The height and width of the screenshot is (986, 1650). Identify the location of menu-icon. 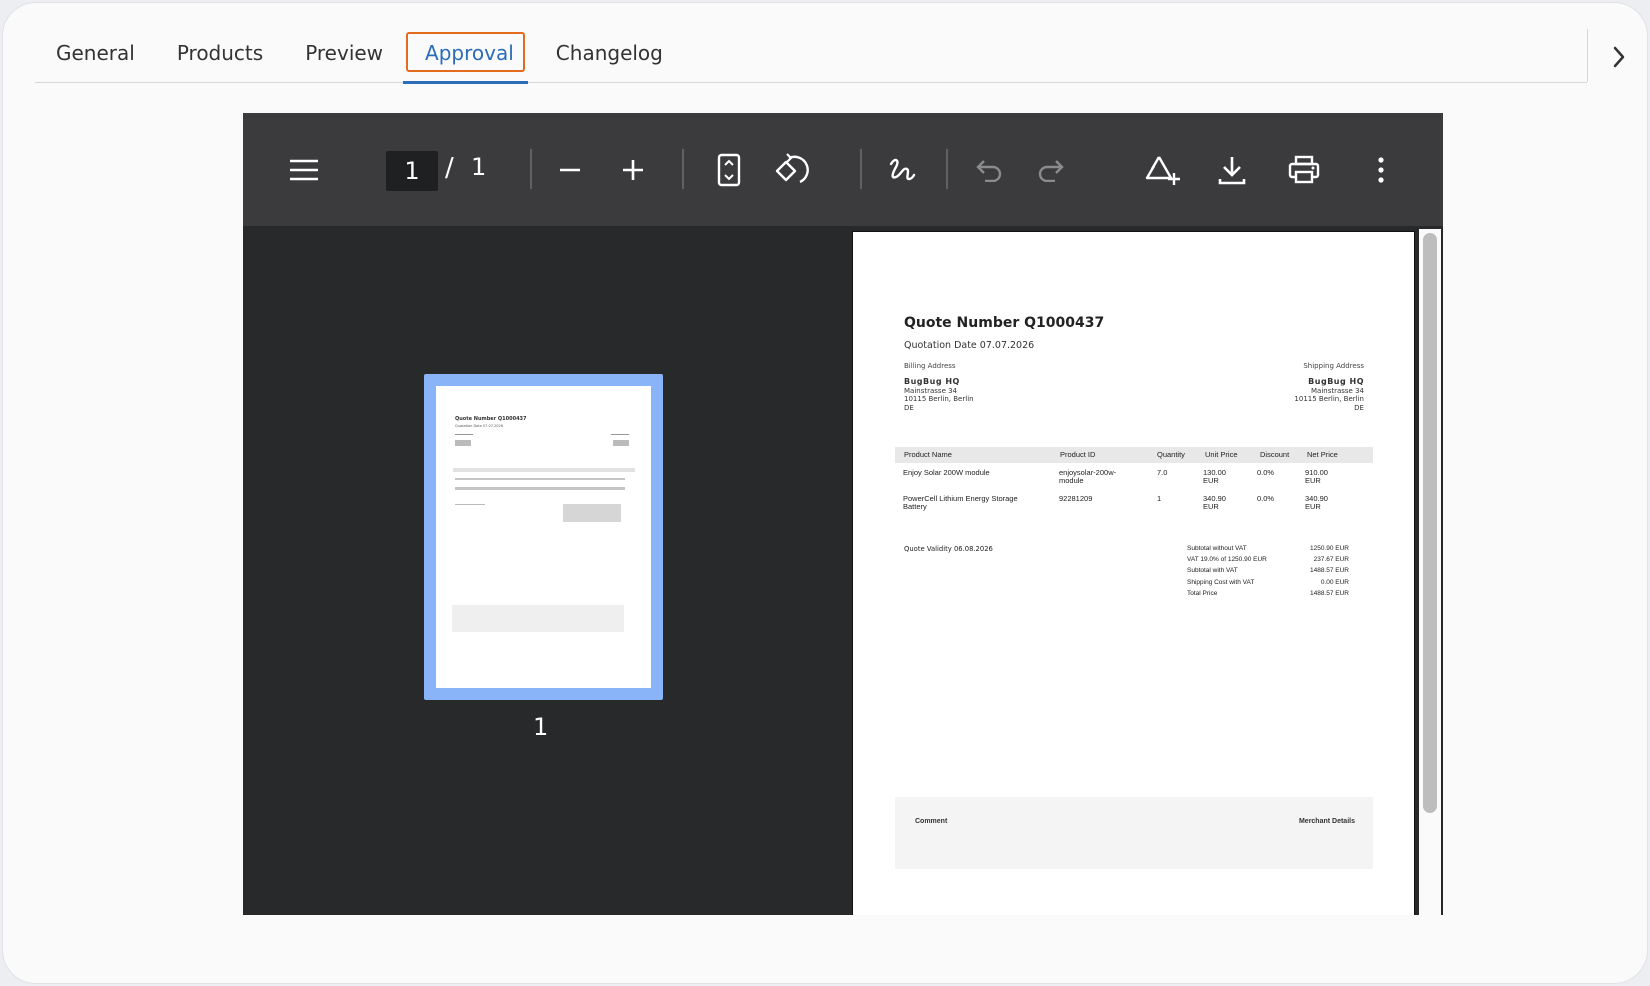
(304, 170).